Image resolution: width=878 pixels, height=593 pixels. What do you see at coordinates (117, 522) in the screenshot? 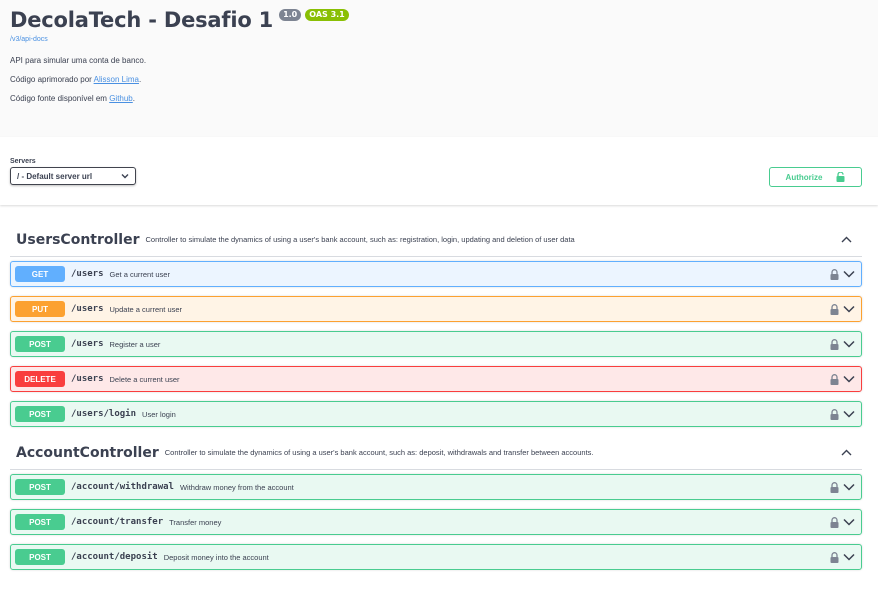
I see `operation-path: /account/transfer` at bounding box center [117, 522].